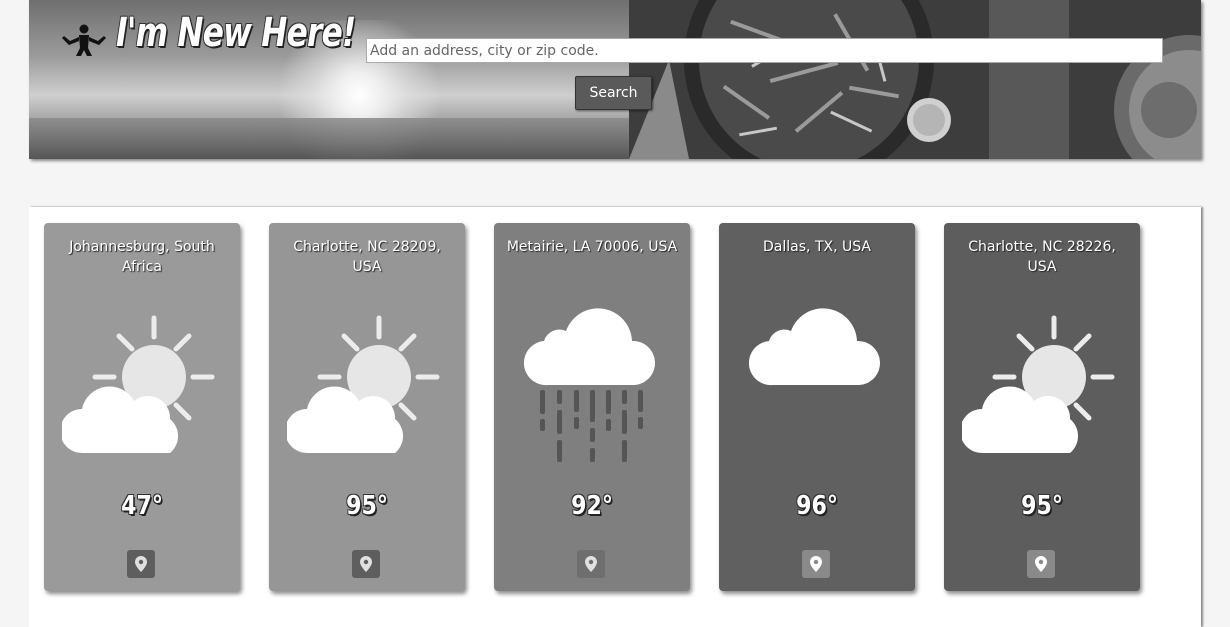 This screenshot has width=1230, height=627. What do you see at coordinates (817, 506) in the screenshot?
I see `card-temperature: 96°` at bounding box center [817, 506].